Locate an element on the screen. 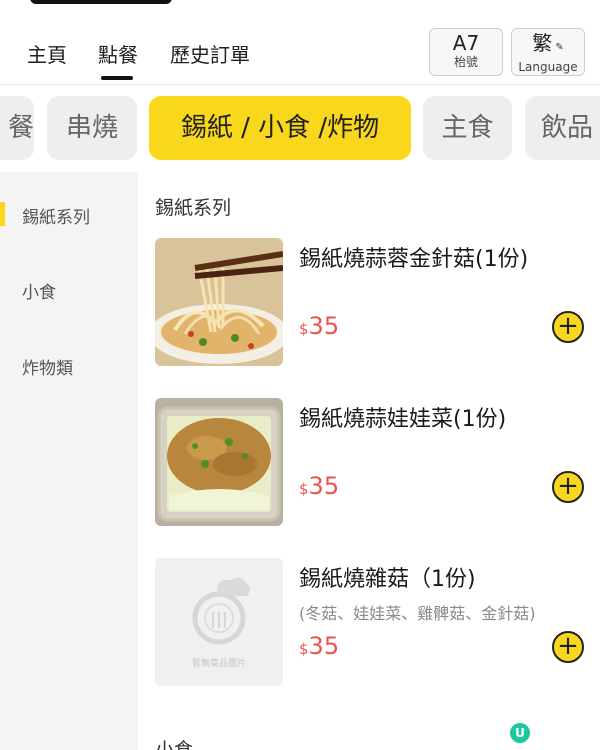 This screenshot has height=750, width=600. category-tab-foil-snacks-fried: 錫紙 / 小食 /炸物 is located at coordinates (280, 128).